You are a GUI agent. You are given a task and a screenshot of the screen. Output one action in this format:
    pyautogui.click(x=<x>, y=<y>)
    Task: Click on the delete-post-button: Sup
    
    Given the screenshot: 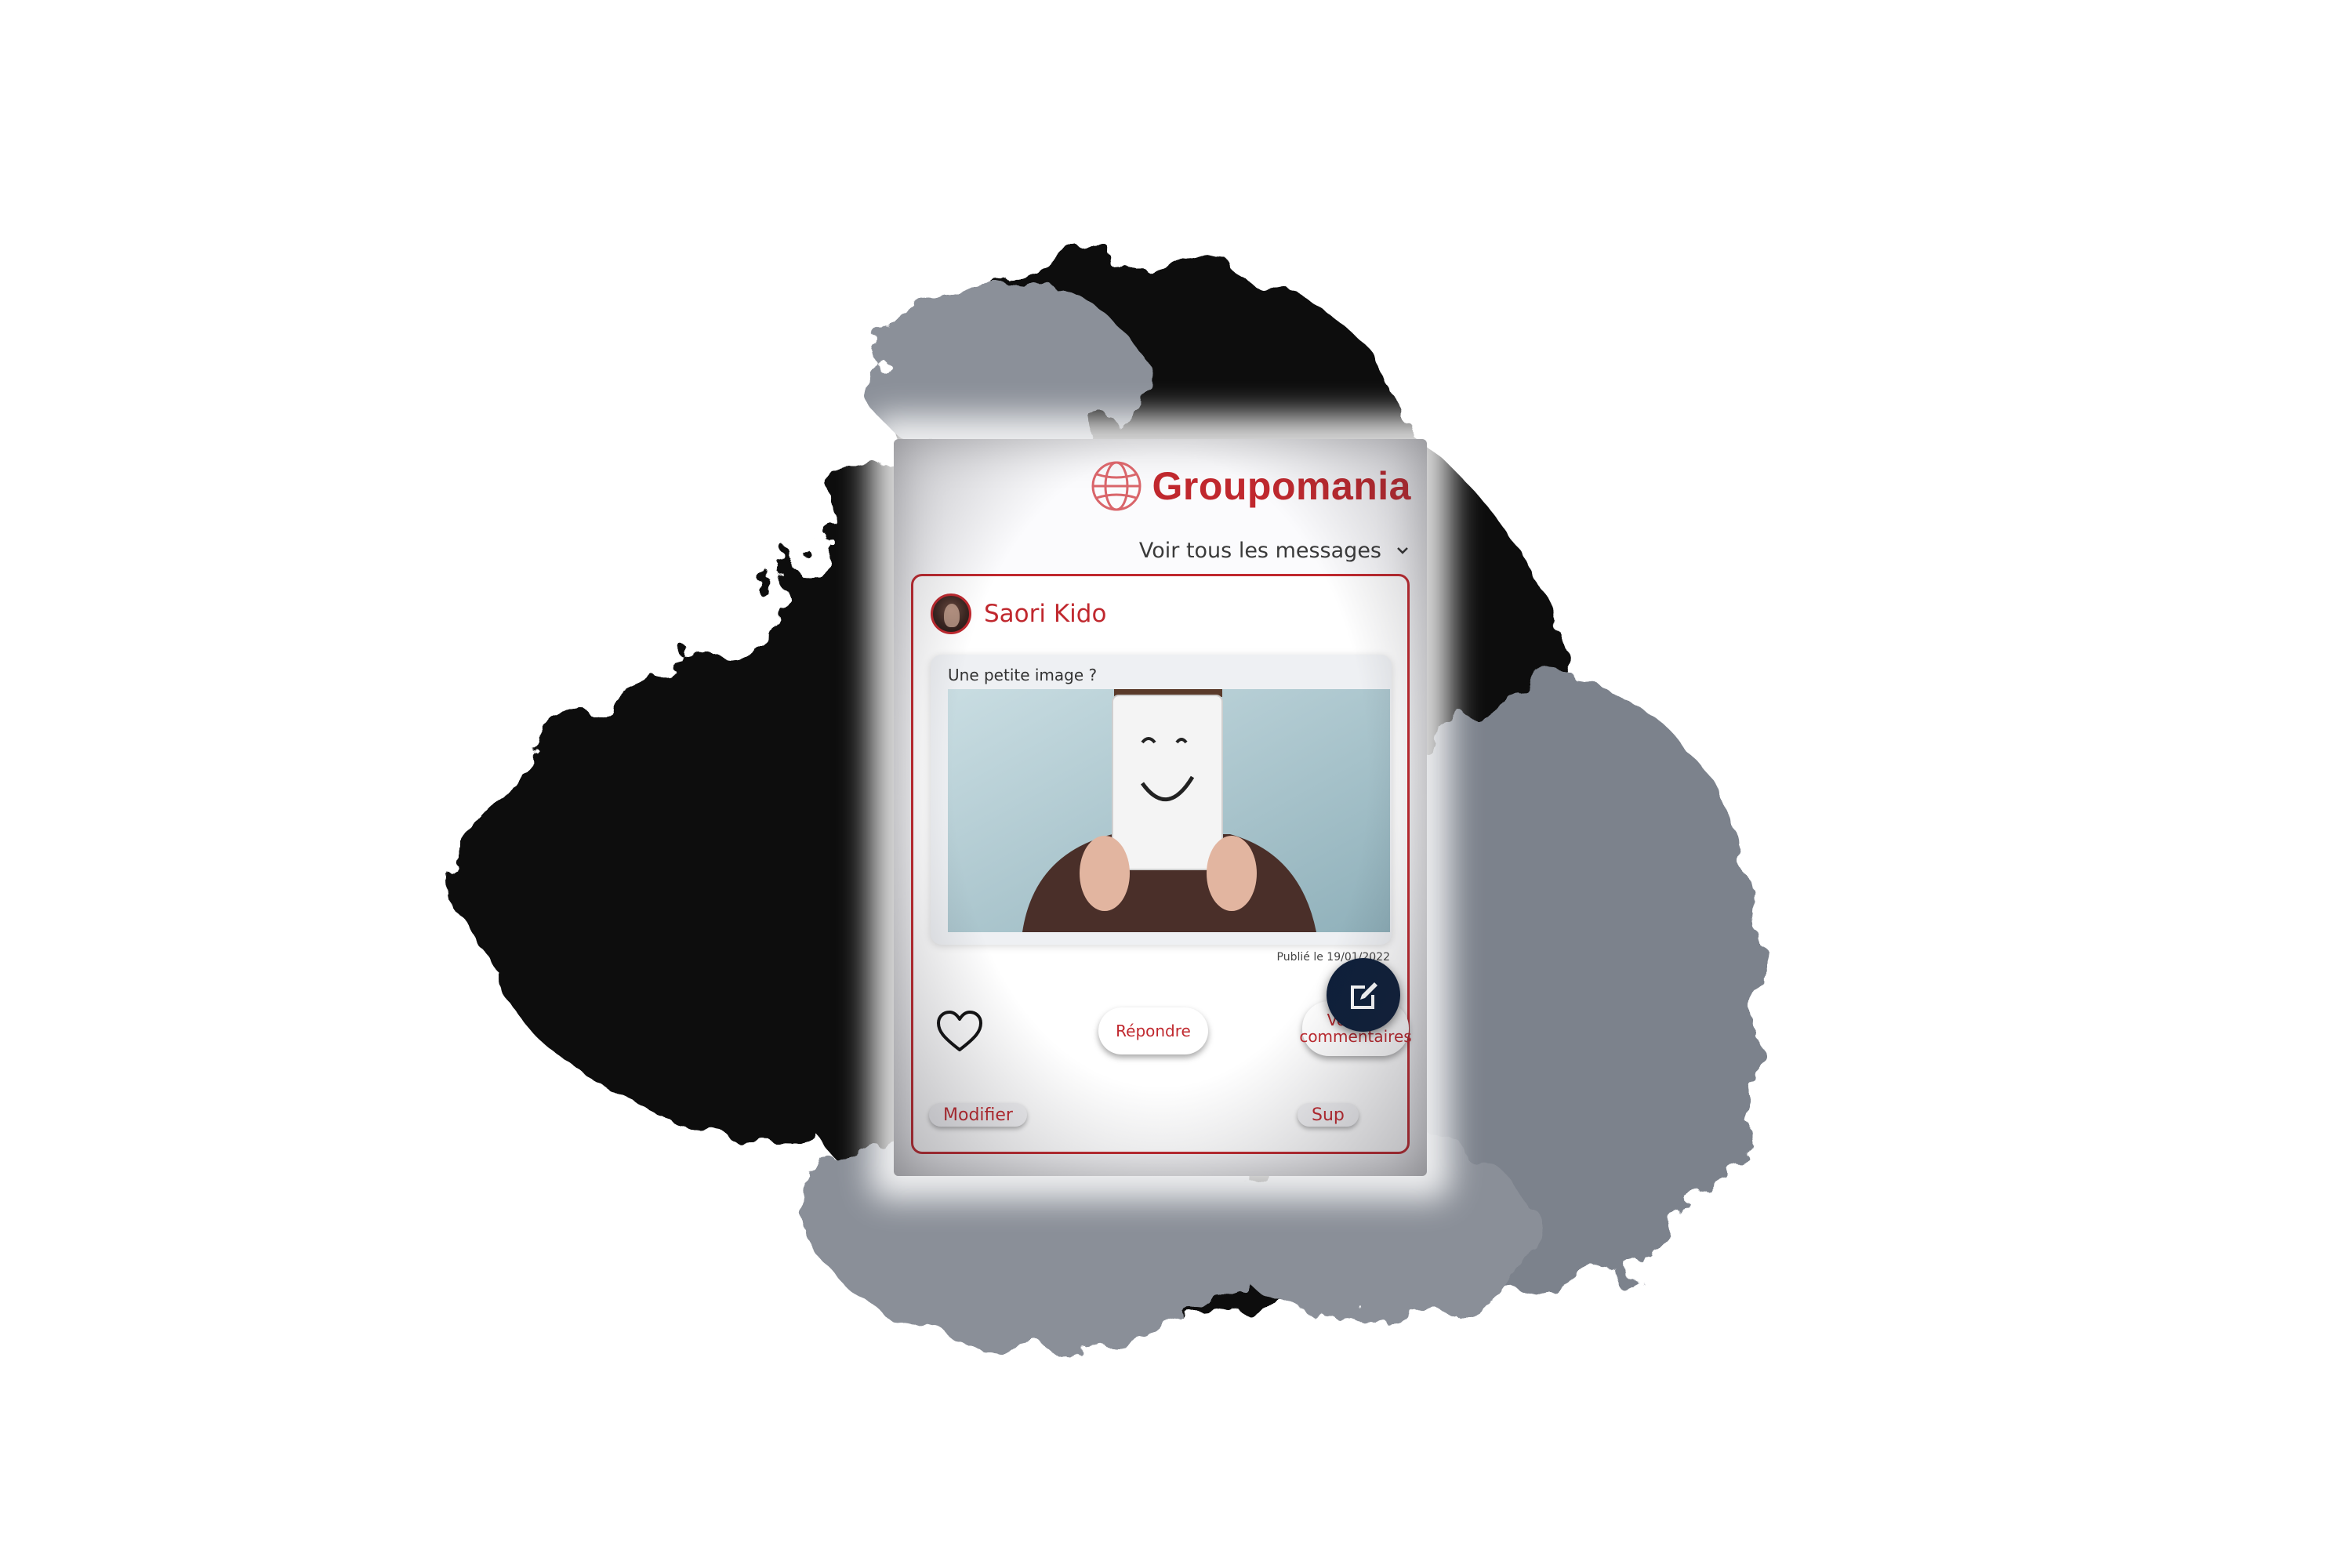 What is the action you would take?
    pyautogui.click(x=1328, y=1115)
    